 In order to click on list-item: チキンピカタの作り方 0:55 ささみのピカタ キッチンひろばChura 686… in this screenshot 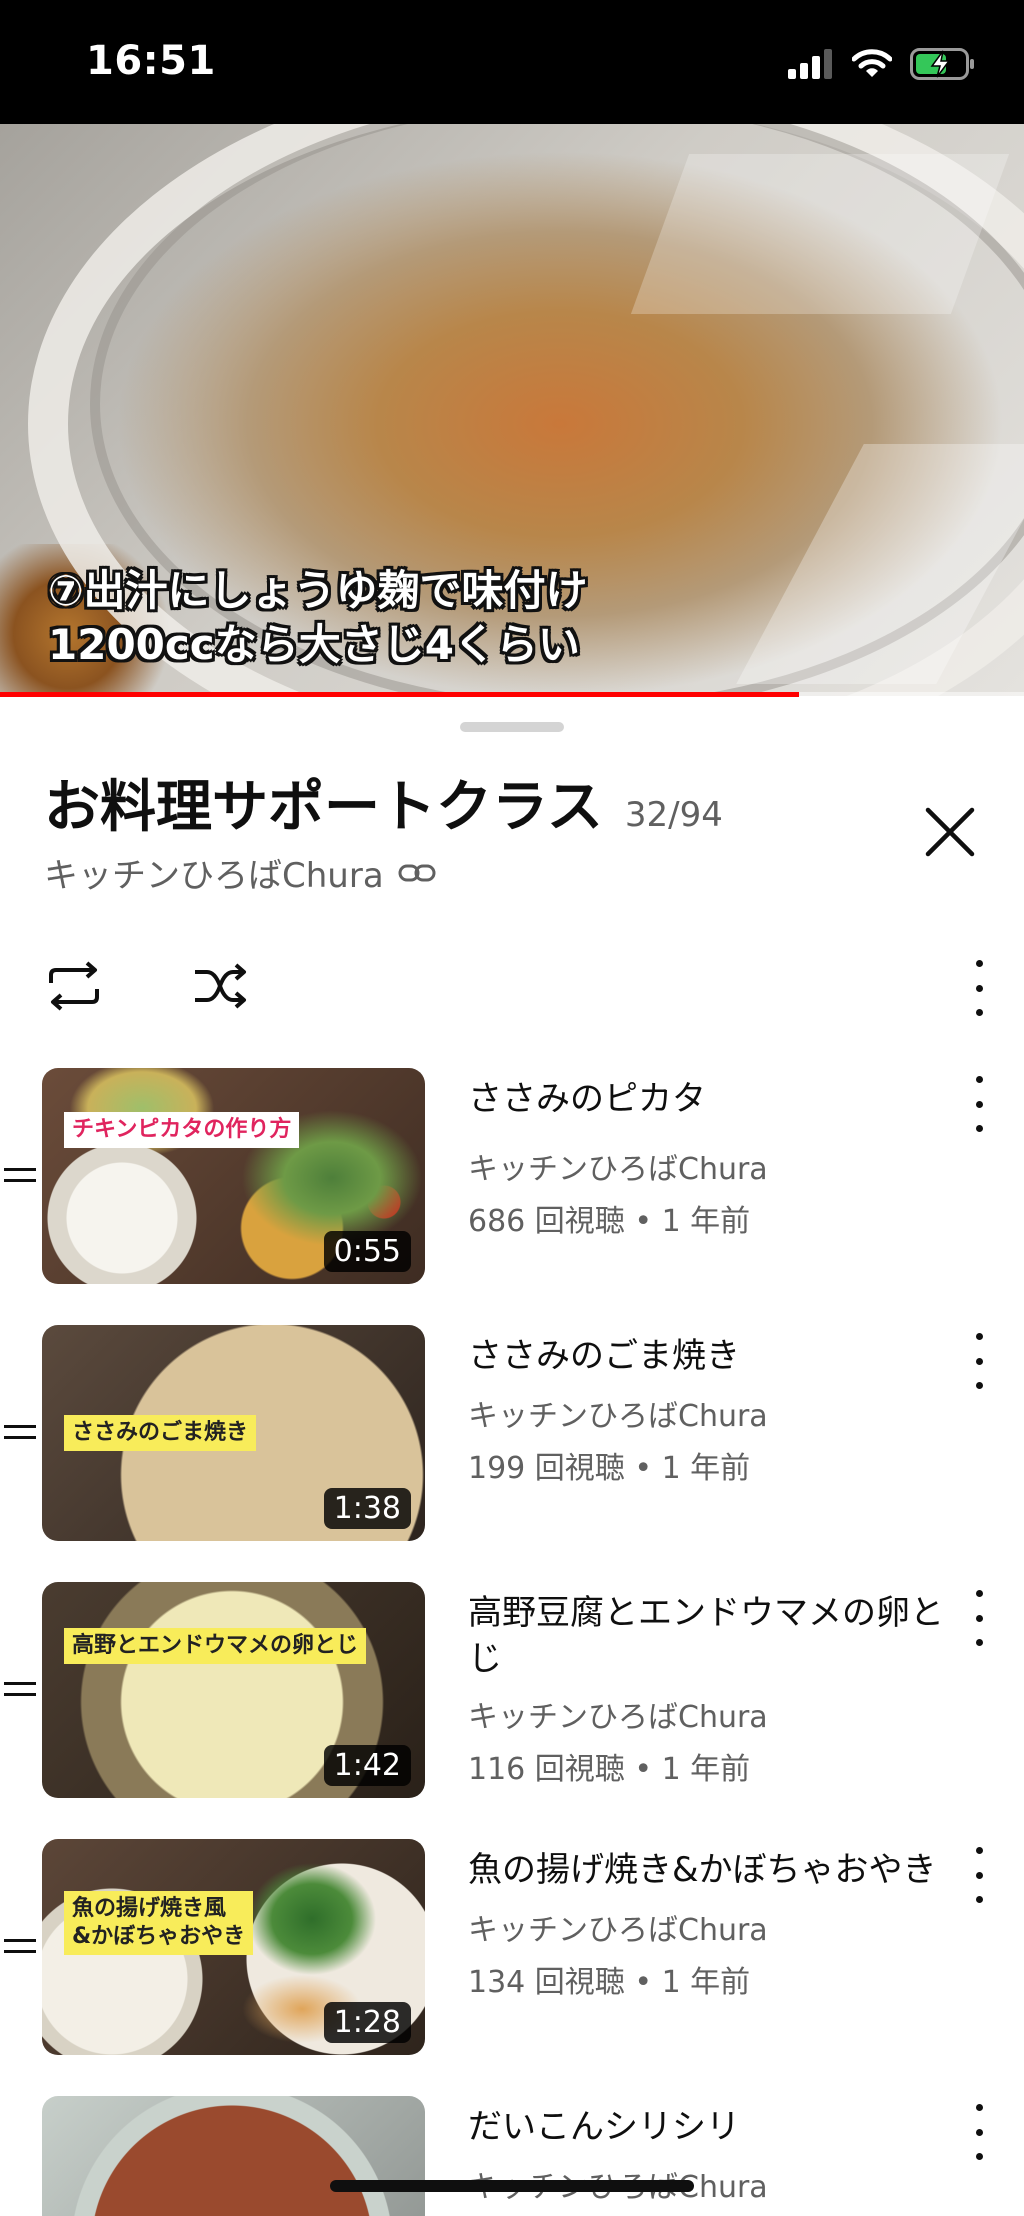, I will do `click(512, 1176)`.